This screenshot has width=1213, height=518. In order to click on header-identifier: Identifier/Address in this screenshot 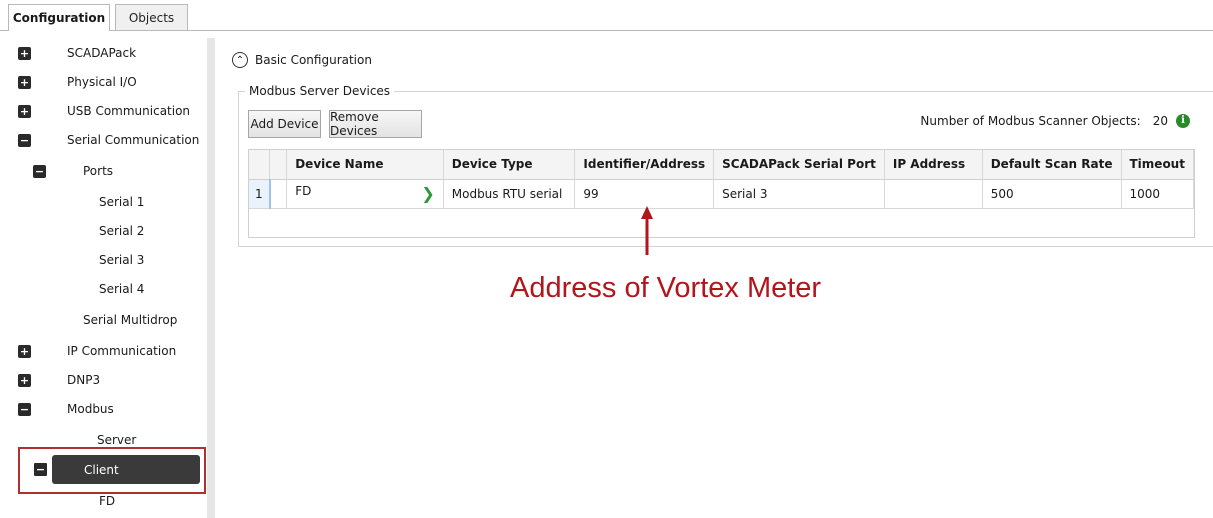, I will do `click(644, 165)`.